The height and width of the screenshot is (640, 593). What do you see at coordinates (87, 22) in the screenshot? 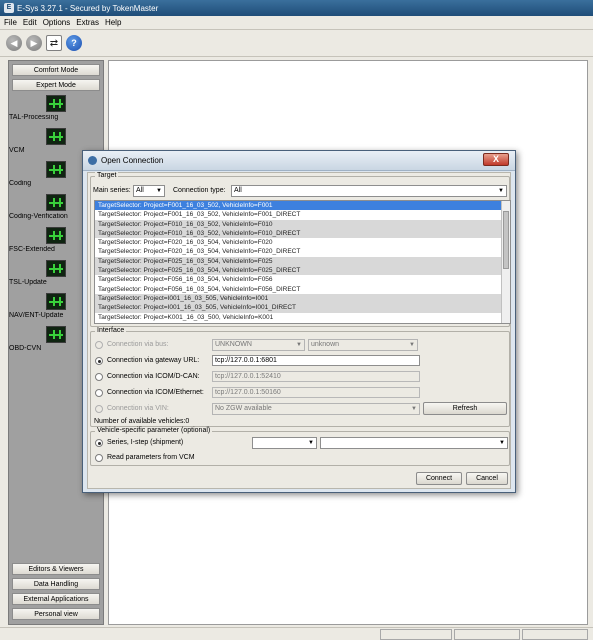
I see `menu-extras: Extras` at bounding box center [87, 22].